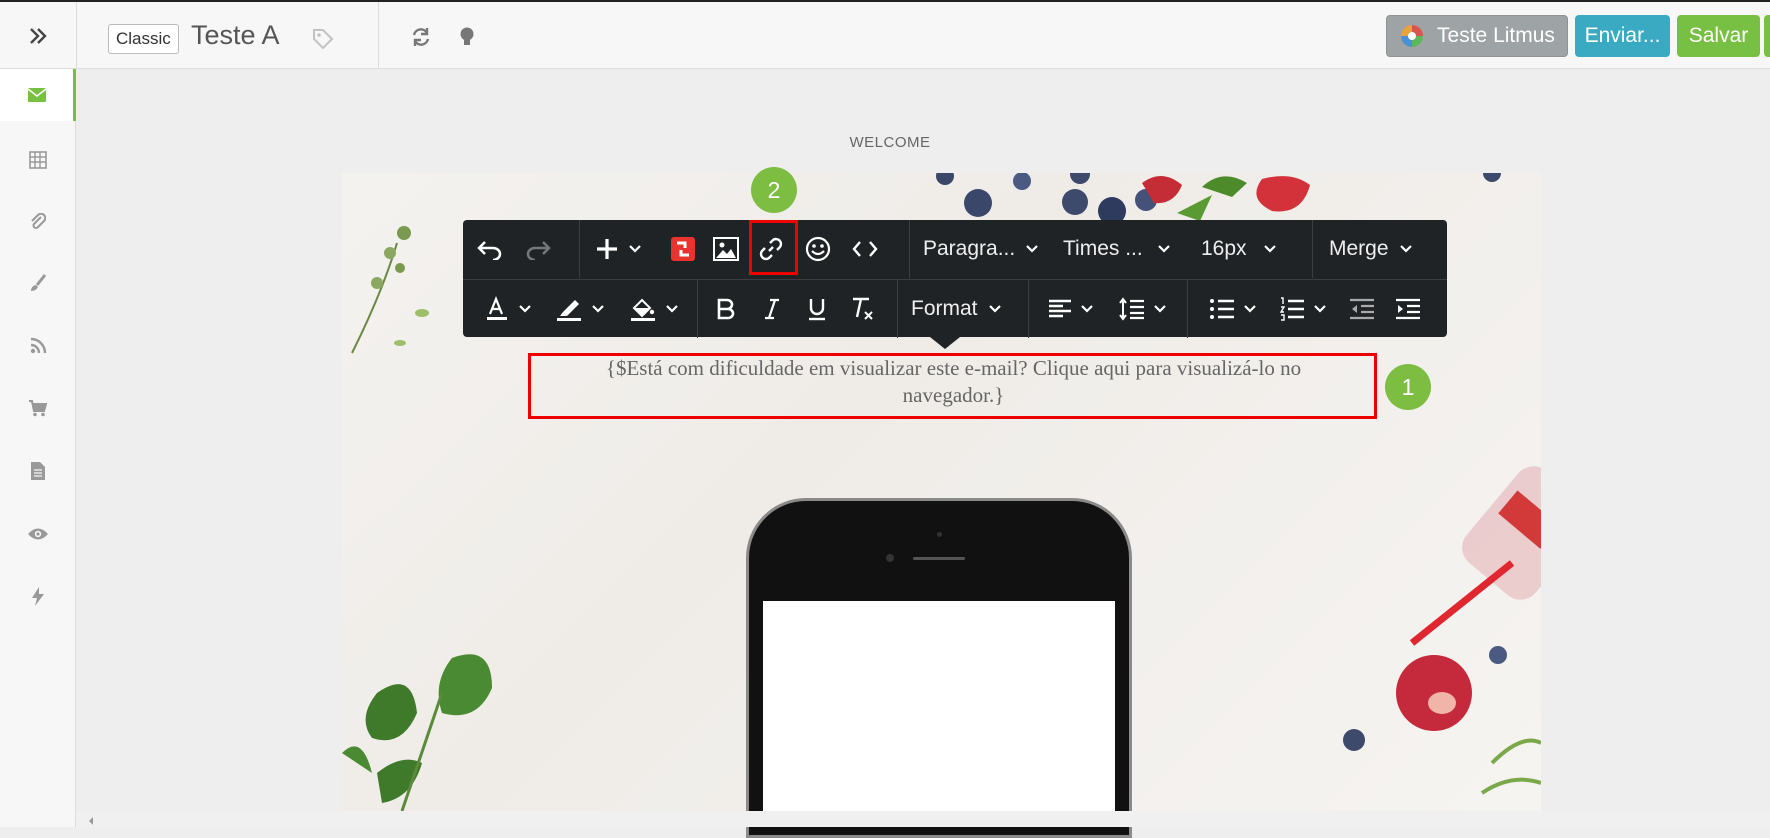 This screenshot has height=838, width=1770. What do you see at coordinates (38, 408) in the screenshot?
I see `sidebar-item-cart` at bounding box center [38, 408].